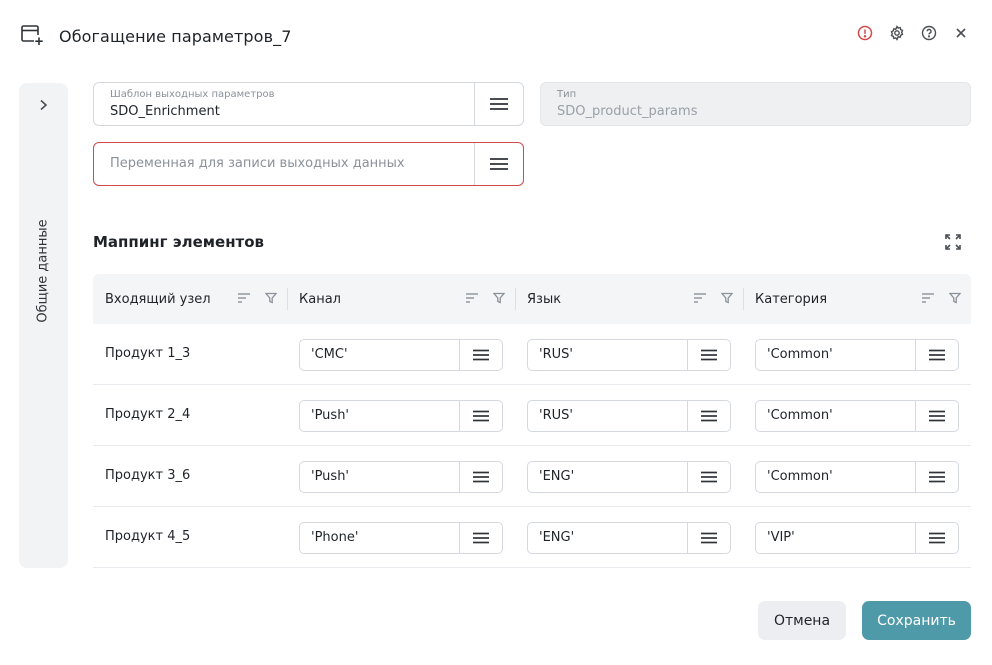 Image resolution: width=992 pixels, height=665 pixels. Describe the element at coordinates (175, 36) in the screenshot. I see `dialog-title: Обогащение параметров_7` at that location.